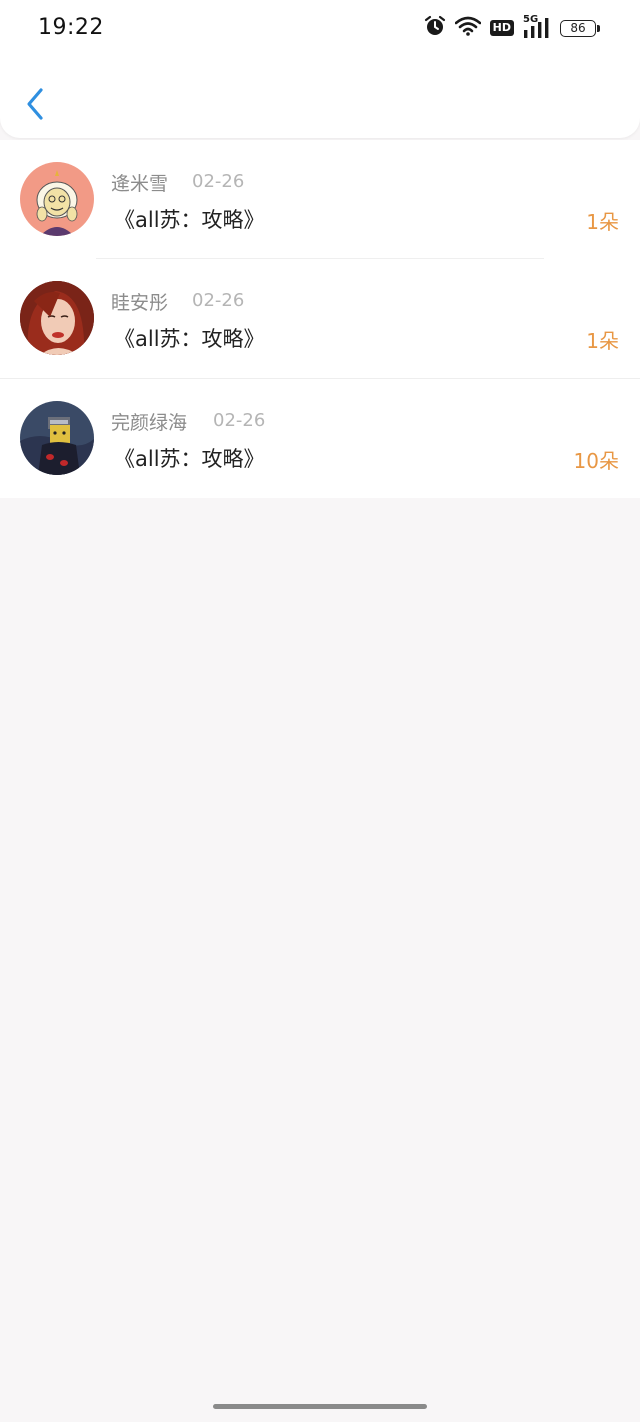 The width and height of the screenshot is (640, 1422). Describe the element at coordinates (140, 303) in the screenshot. I see `user-name: 眭安彤` at that location.